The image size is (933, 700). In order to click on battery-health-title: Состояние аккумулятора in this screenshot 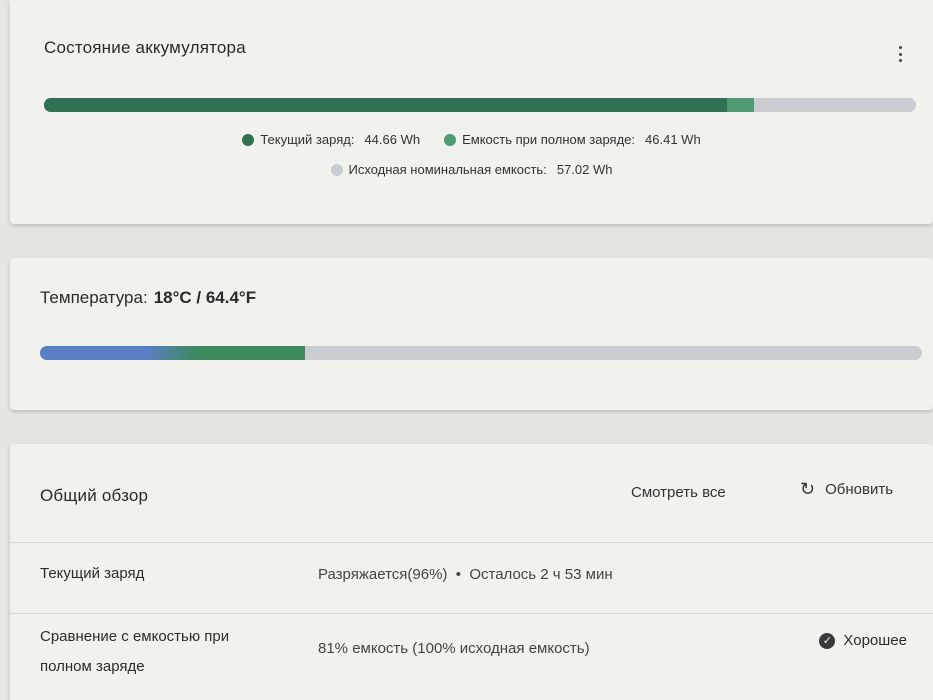, I will do `click(145, 47)`.